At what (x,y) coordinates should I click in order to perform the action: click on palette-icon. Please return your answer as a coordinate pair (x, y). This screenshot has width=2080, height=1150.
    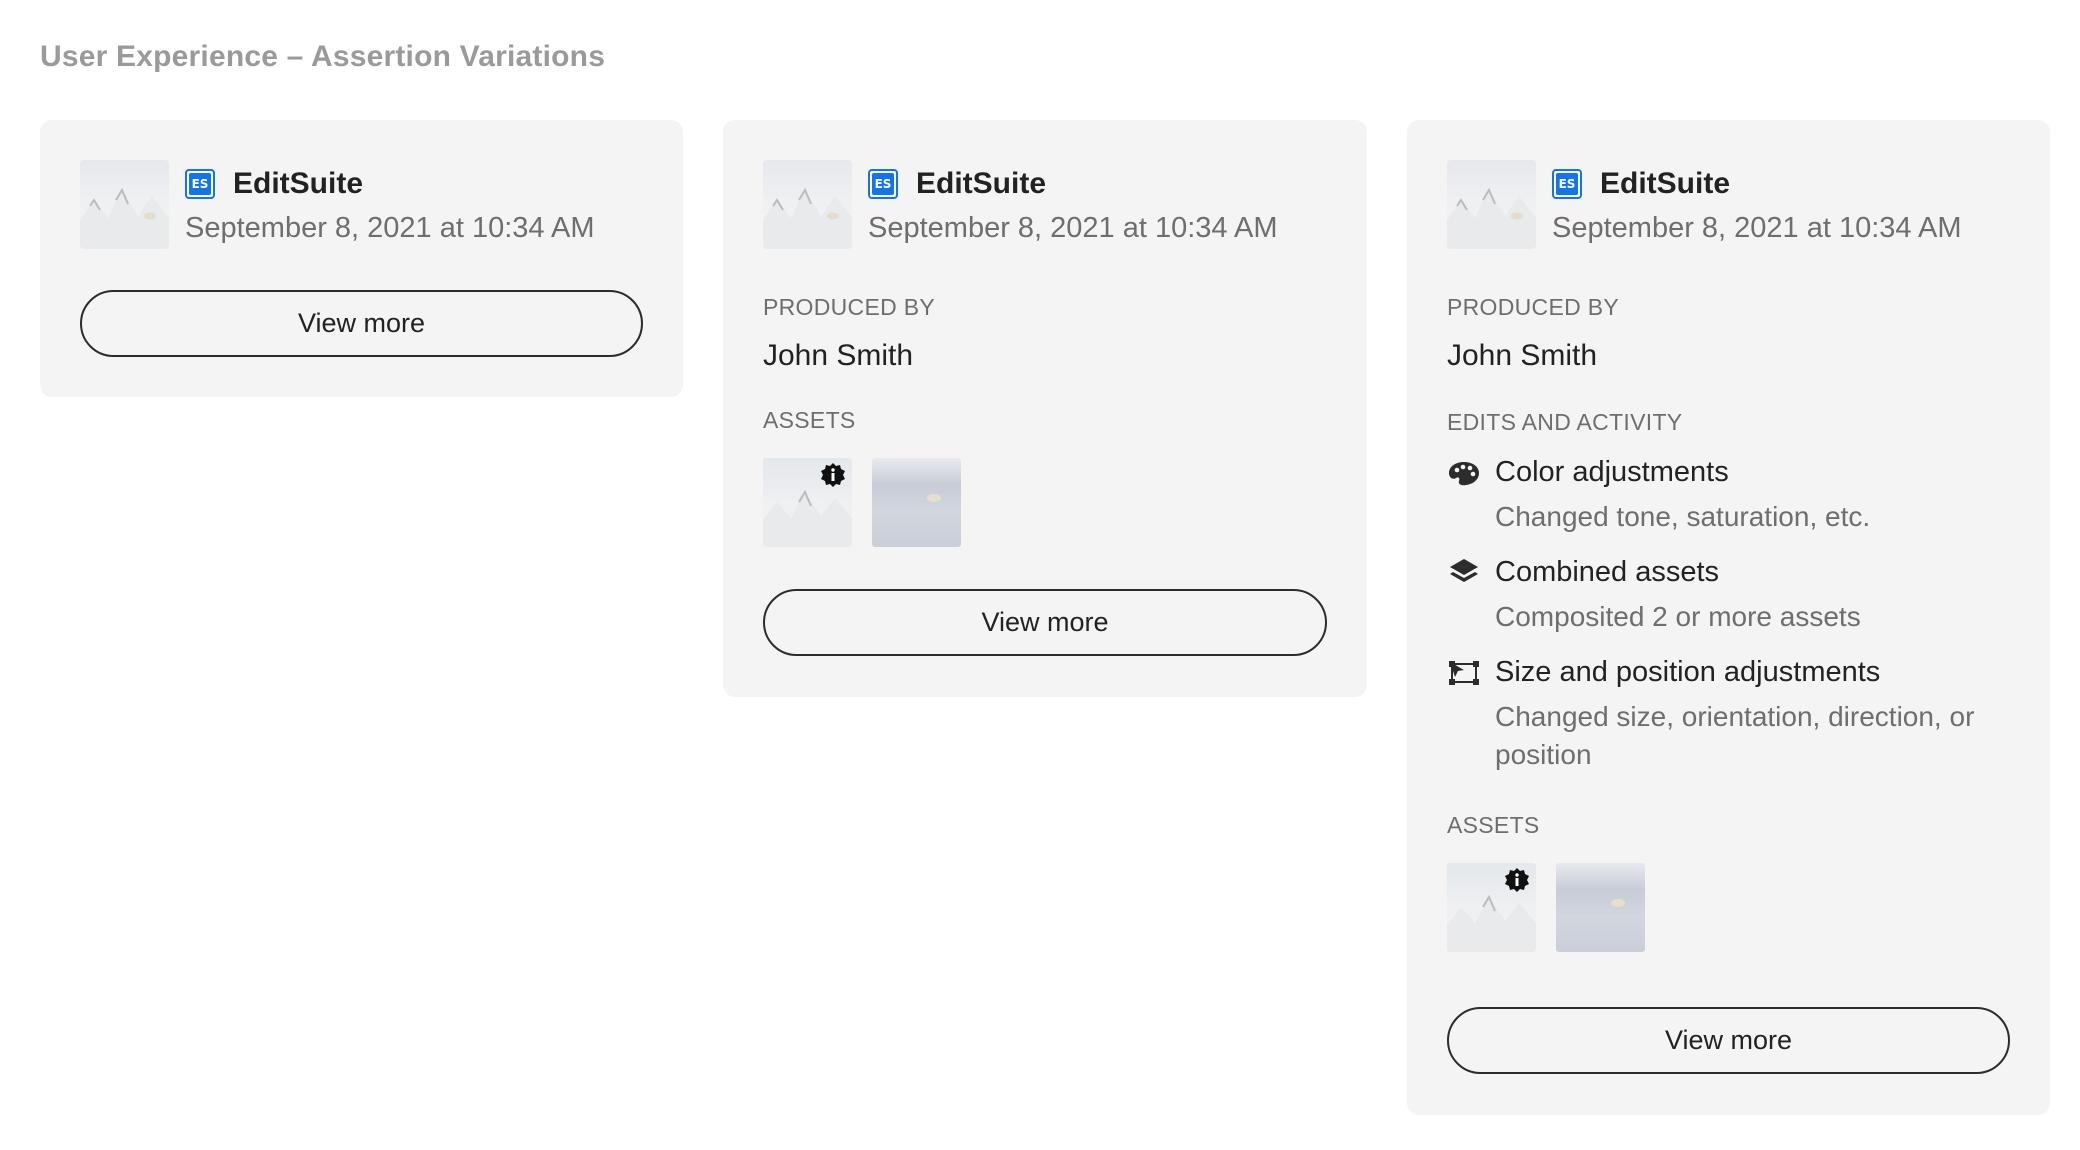
    Looking at the image, I should click on (1464, 474).